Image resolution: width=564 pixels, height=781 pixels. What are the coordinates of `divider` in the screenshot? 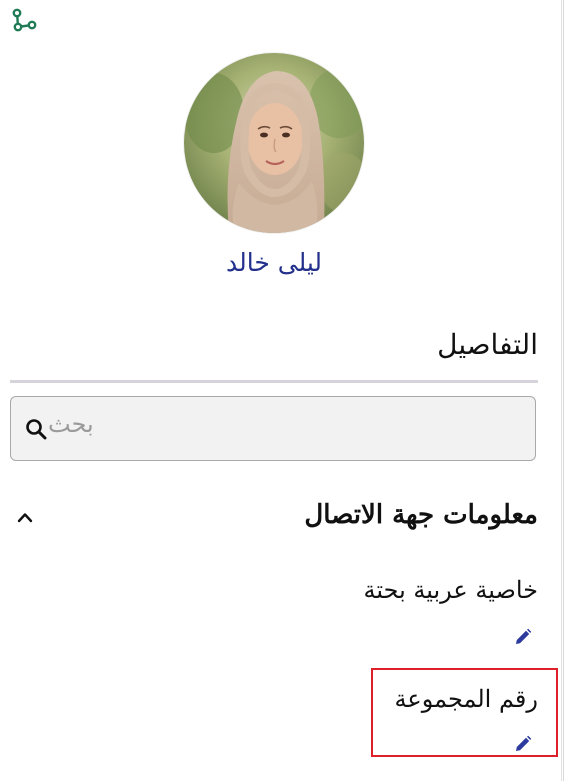 It's located at (274, 381).